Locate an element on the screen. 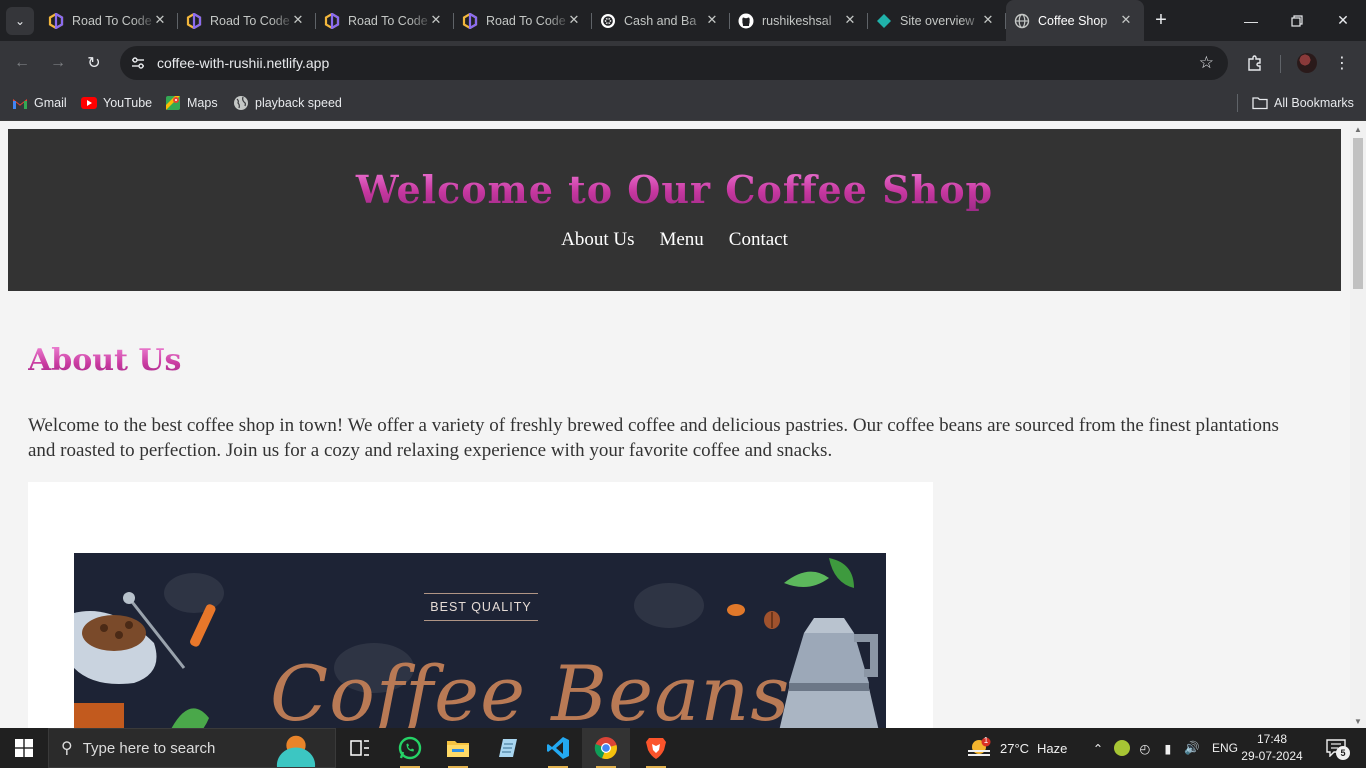  arrow-right-icon: → is located at coordinates (58, 62).